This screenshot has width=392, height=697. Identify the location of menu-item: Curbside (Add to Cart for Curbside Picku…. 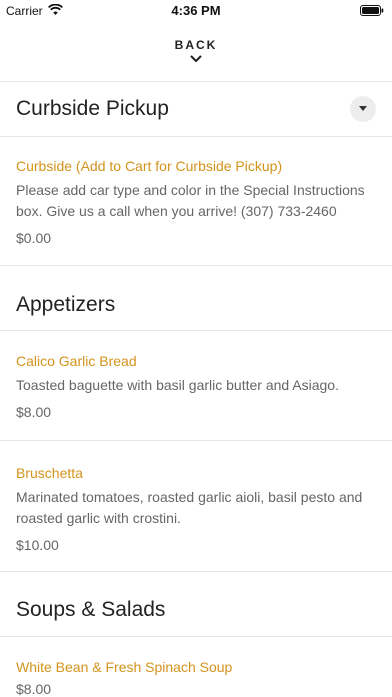
(196, 202).